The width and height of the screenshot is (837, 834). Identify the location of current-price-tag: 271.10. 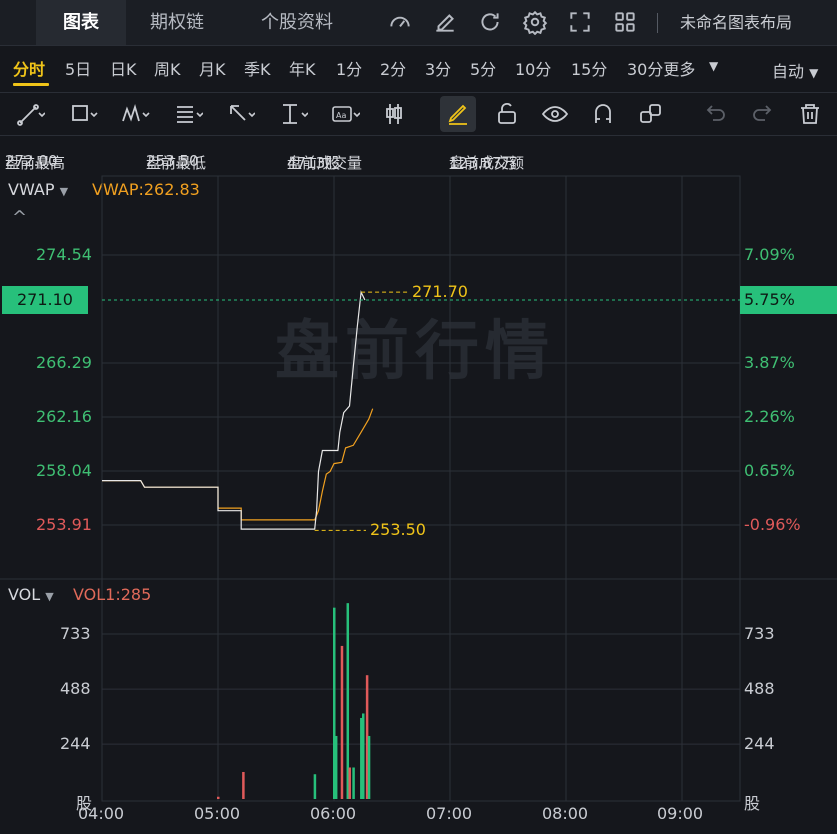
(45, 300).